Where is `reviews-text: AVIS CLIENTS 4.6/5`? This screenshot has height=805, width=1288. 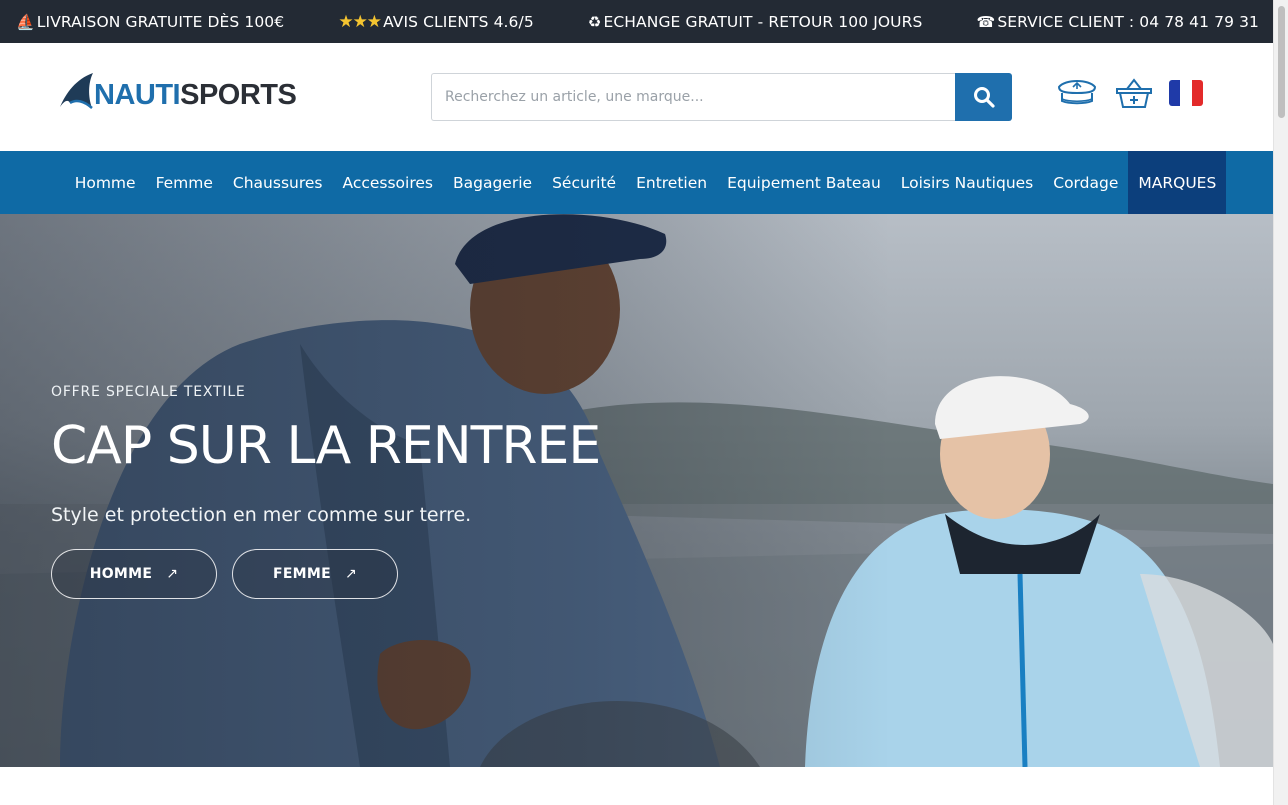
reviews-text: AVIS CLIENTS 4.6/5 is located at coordinates (458, 21).